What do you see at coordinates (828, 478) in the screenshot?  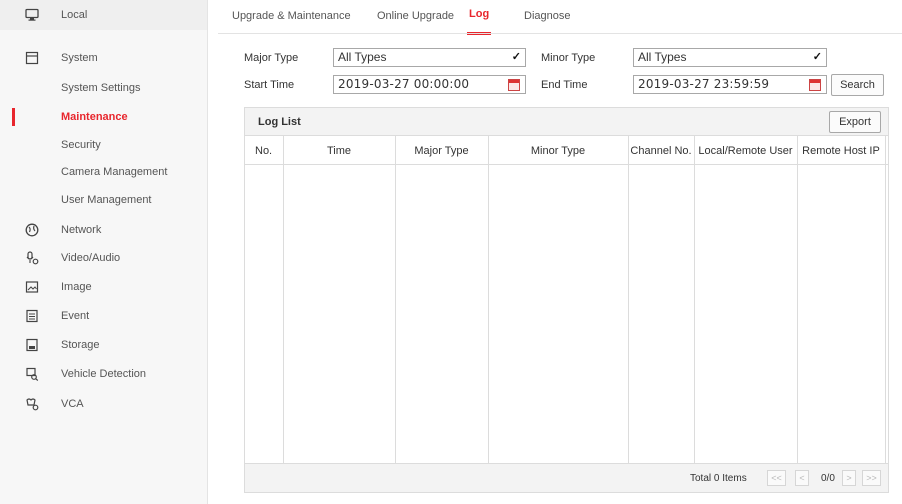 I see `page-indicator: 0/0` at bounding box center [828, 478].